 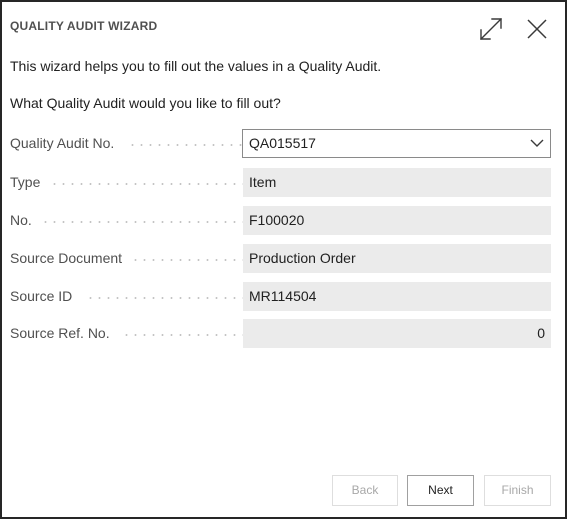 I want to click on close-icon, so click(x=537, y=29).